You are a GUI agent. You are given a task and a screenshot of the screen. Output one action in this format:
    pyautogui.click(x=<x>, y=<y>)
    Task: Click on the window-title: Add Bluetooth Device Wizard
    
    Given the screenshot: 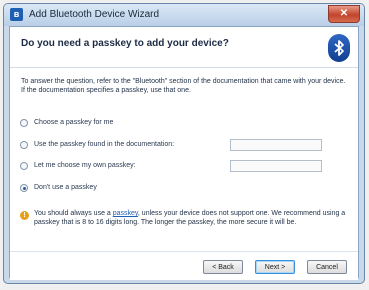 What is the action you would take?
    pyautogui.click(x=94, y=14)
    